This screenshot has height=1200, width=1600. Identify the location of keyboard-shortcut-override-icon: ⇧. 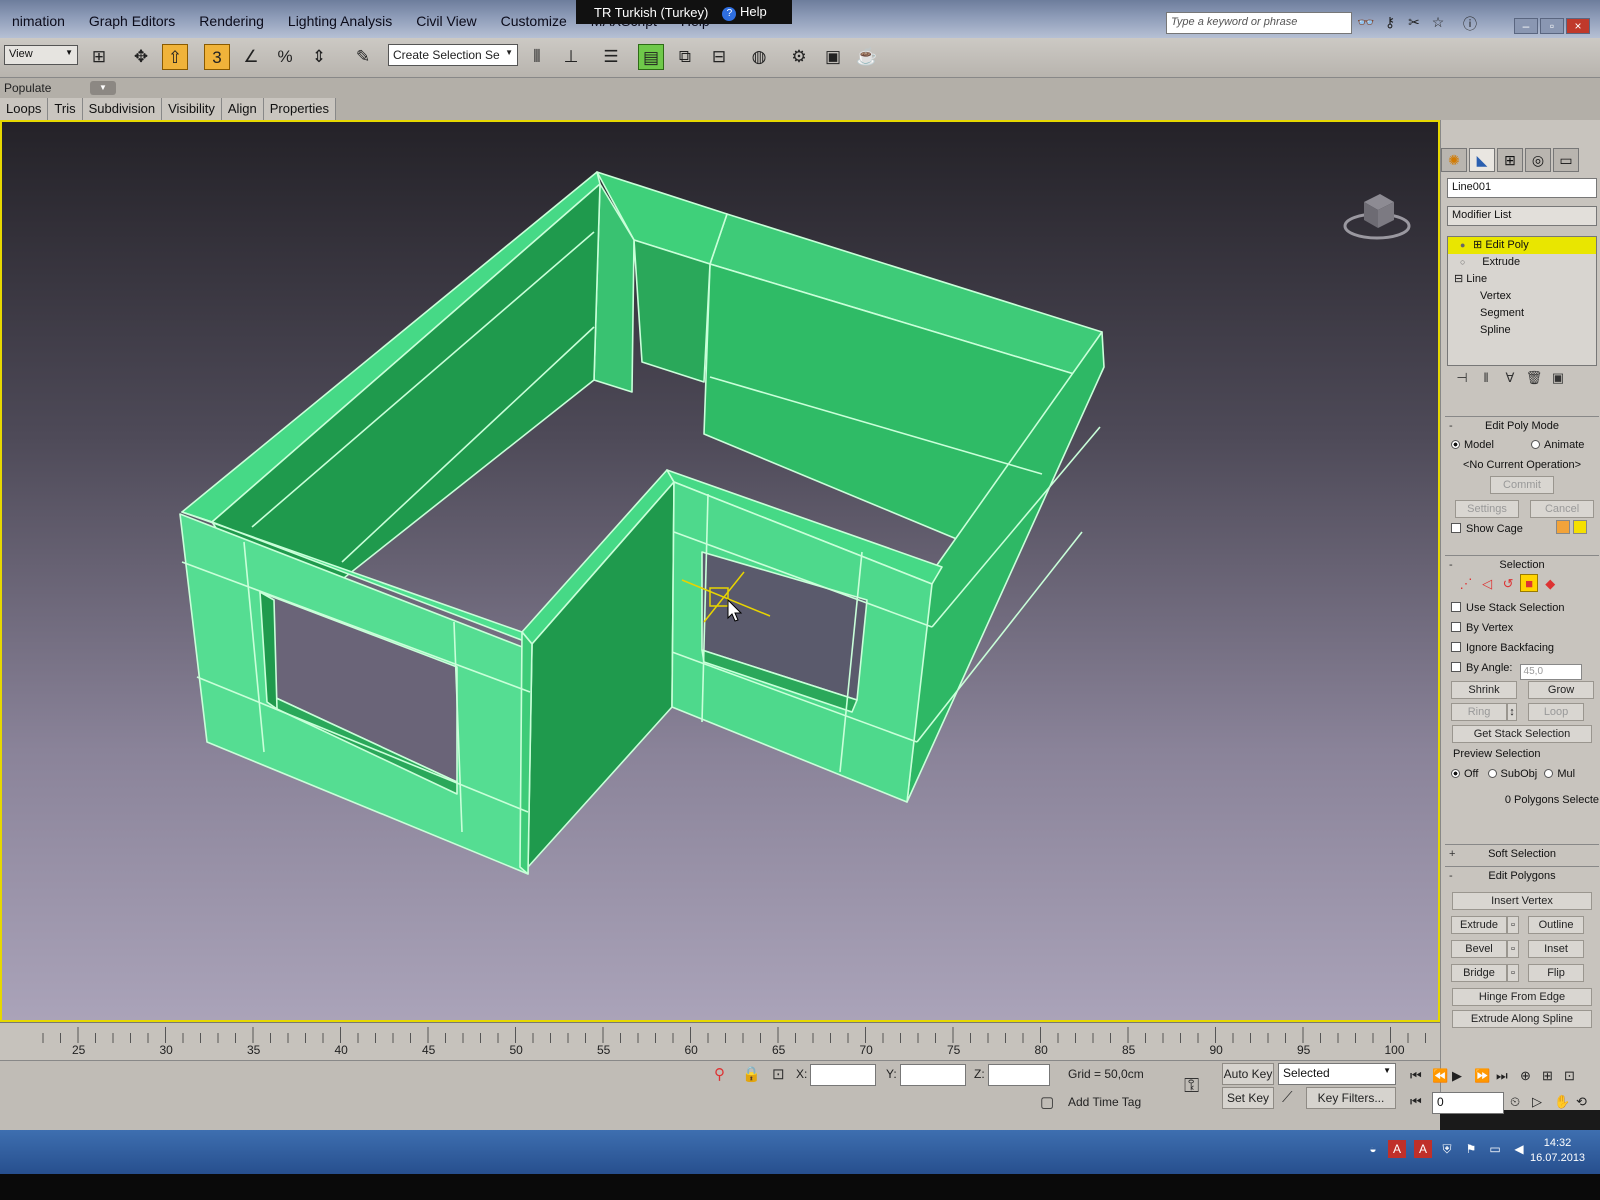
(175, 57).